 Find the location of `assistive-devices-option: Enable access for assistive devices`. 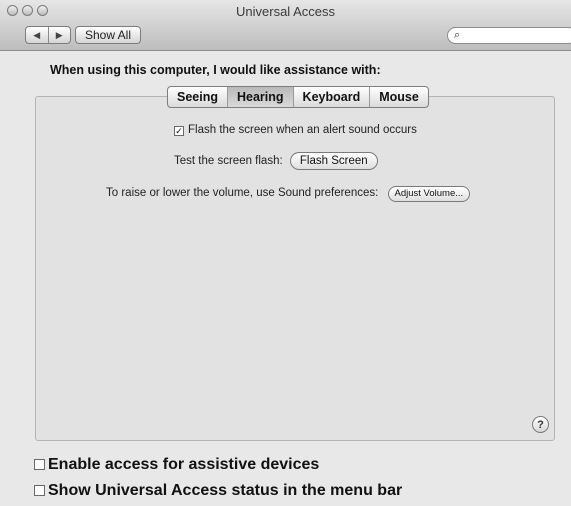

assistive-devices-option: Enable access for assistive devices is located at coordinates (176, 465).